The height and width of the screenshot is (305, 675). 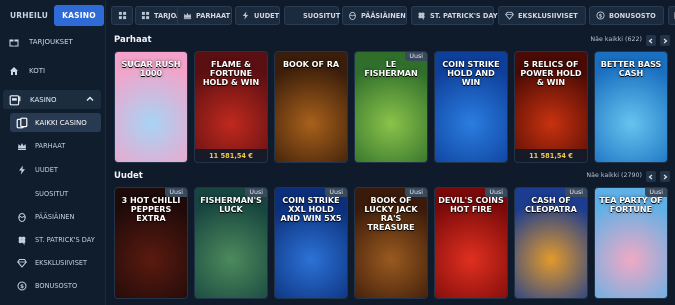 I want to click on game-card: DEVIL'S COINS HOT FIRE Uusi, so click(x=471, y=243).